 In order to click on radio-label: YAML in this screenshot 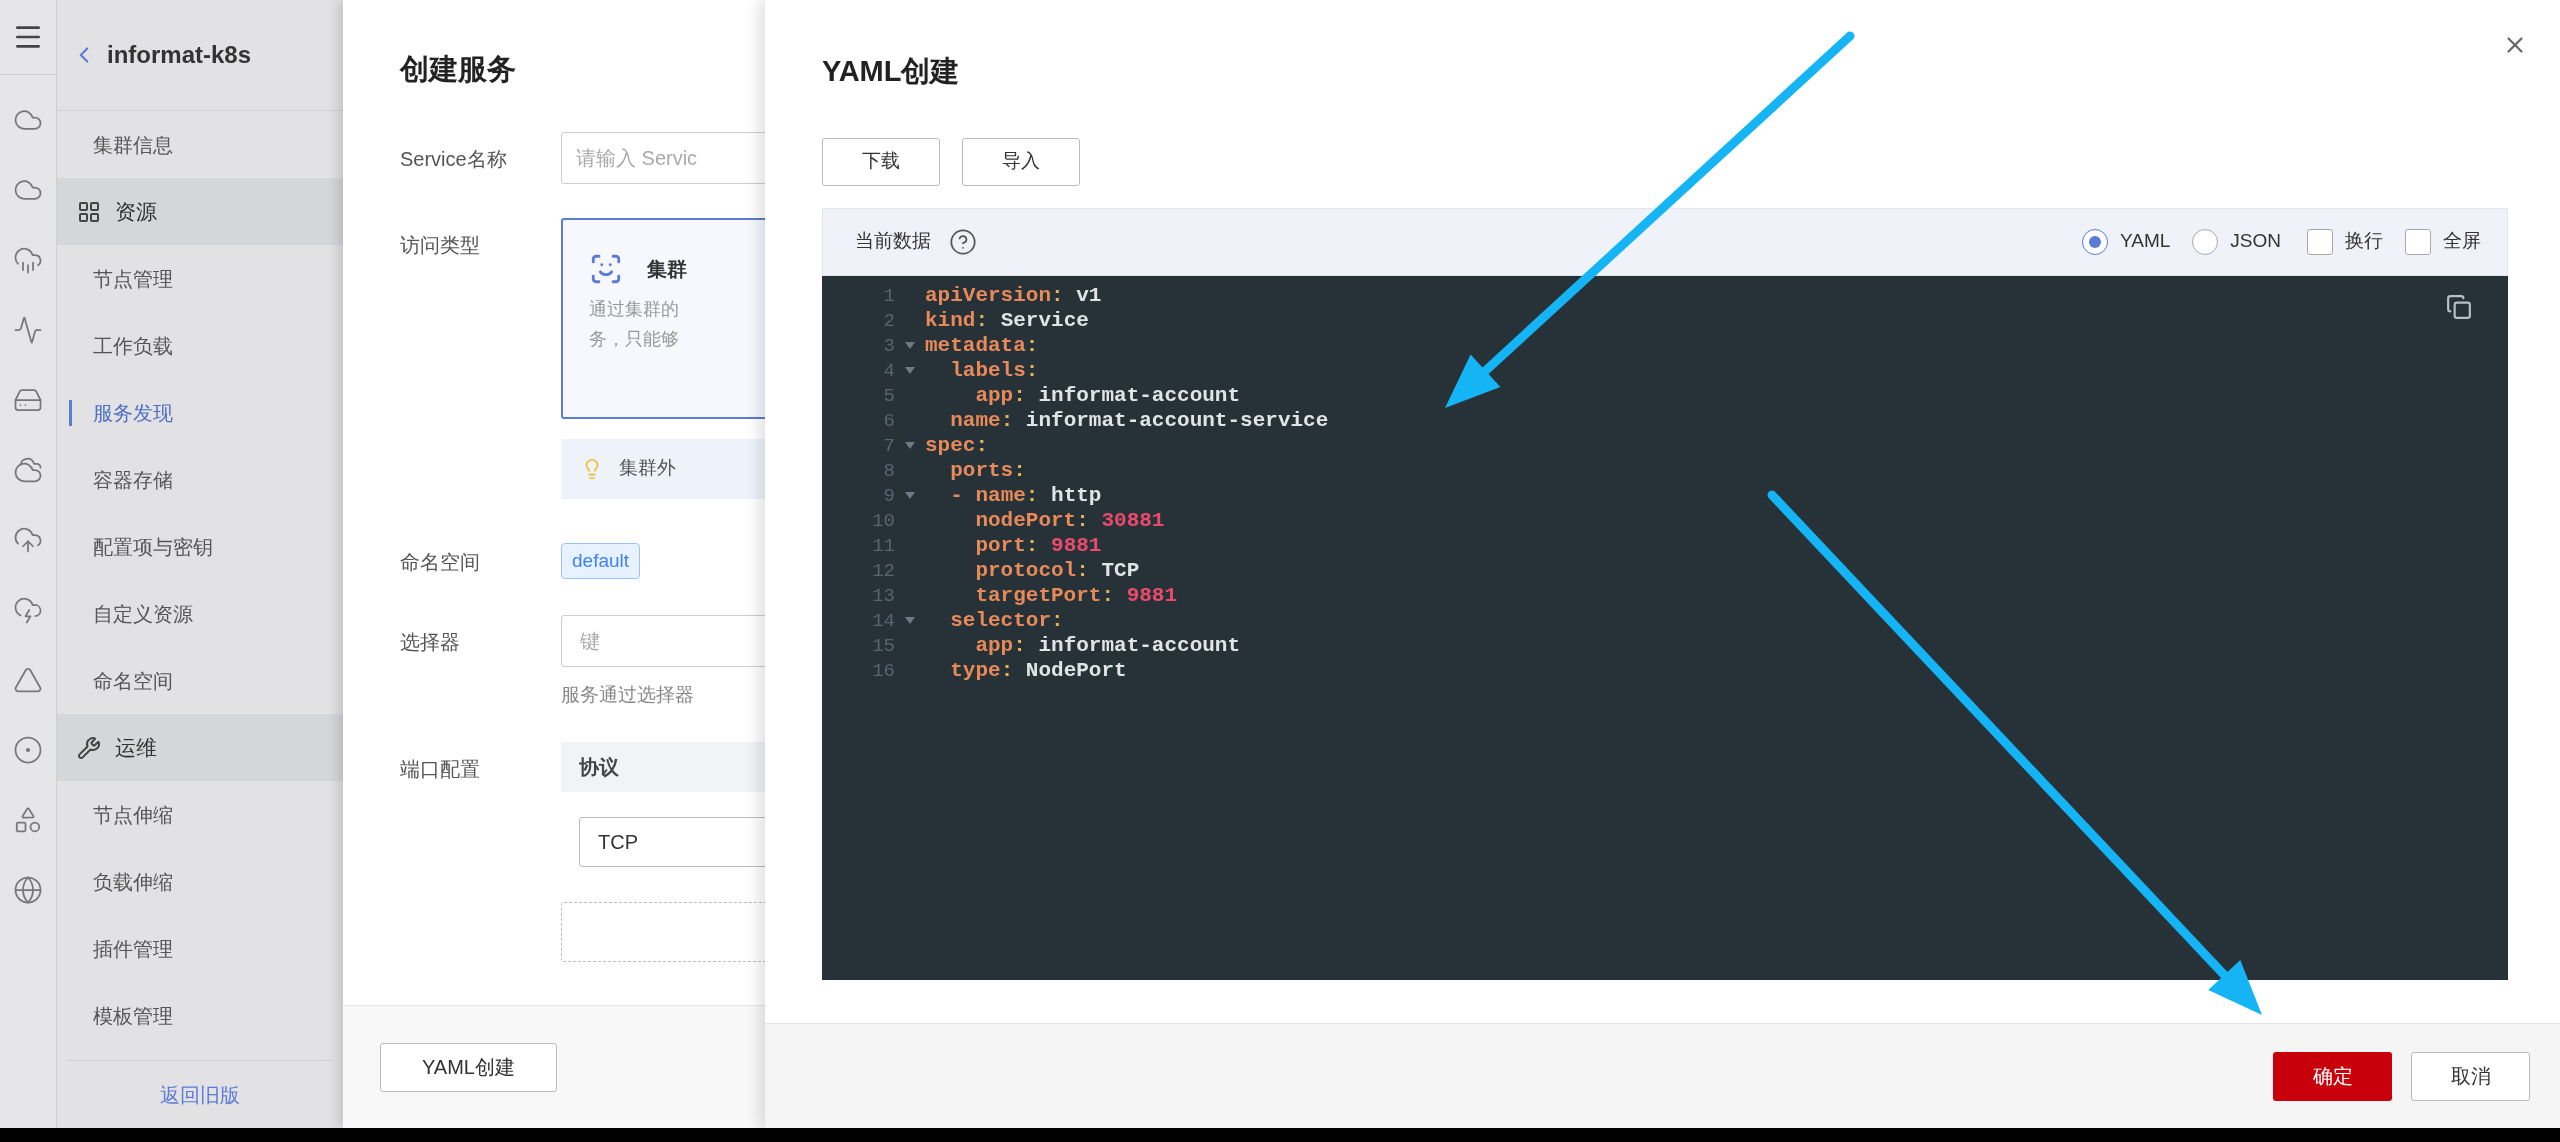, I will do `click(2145, 241)`.